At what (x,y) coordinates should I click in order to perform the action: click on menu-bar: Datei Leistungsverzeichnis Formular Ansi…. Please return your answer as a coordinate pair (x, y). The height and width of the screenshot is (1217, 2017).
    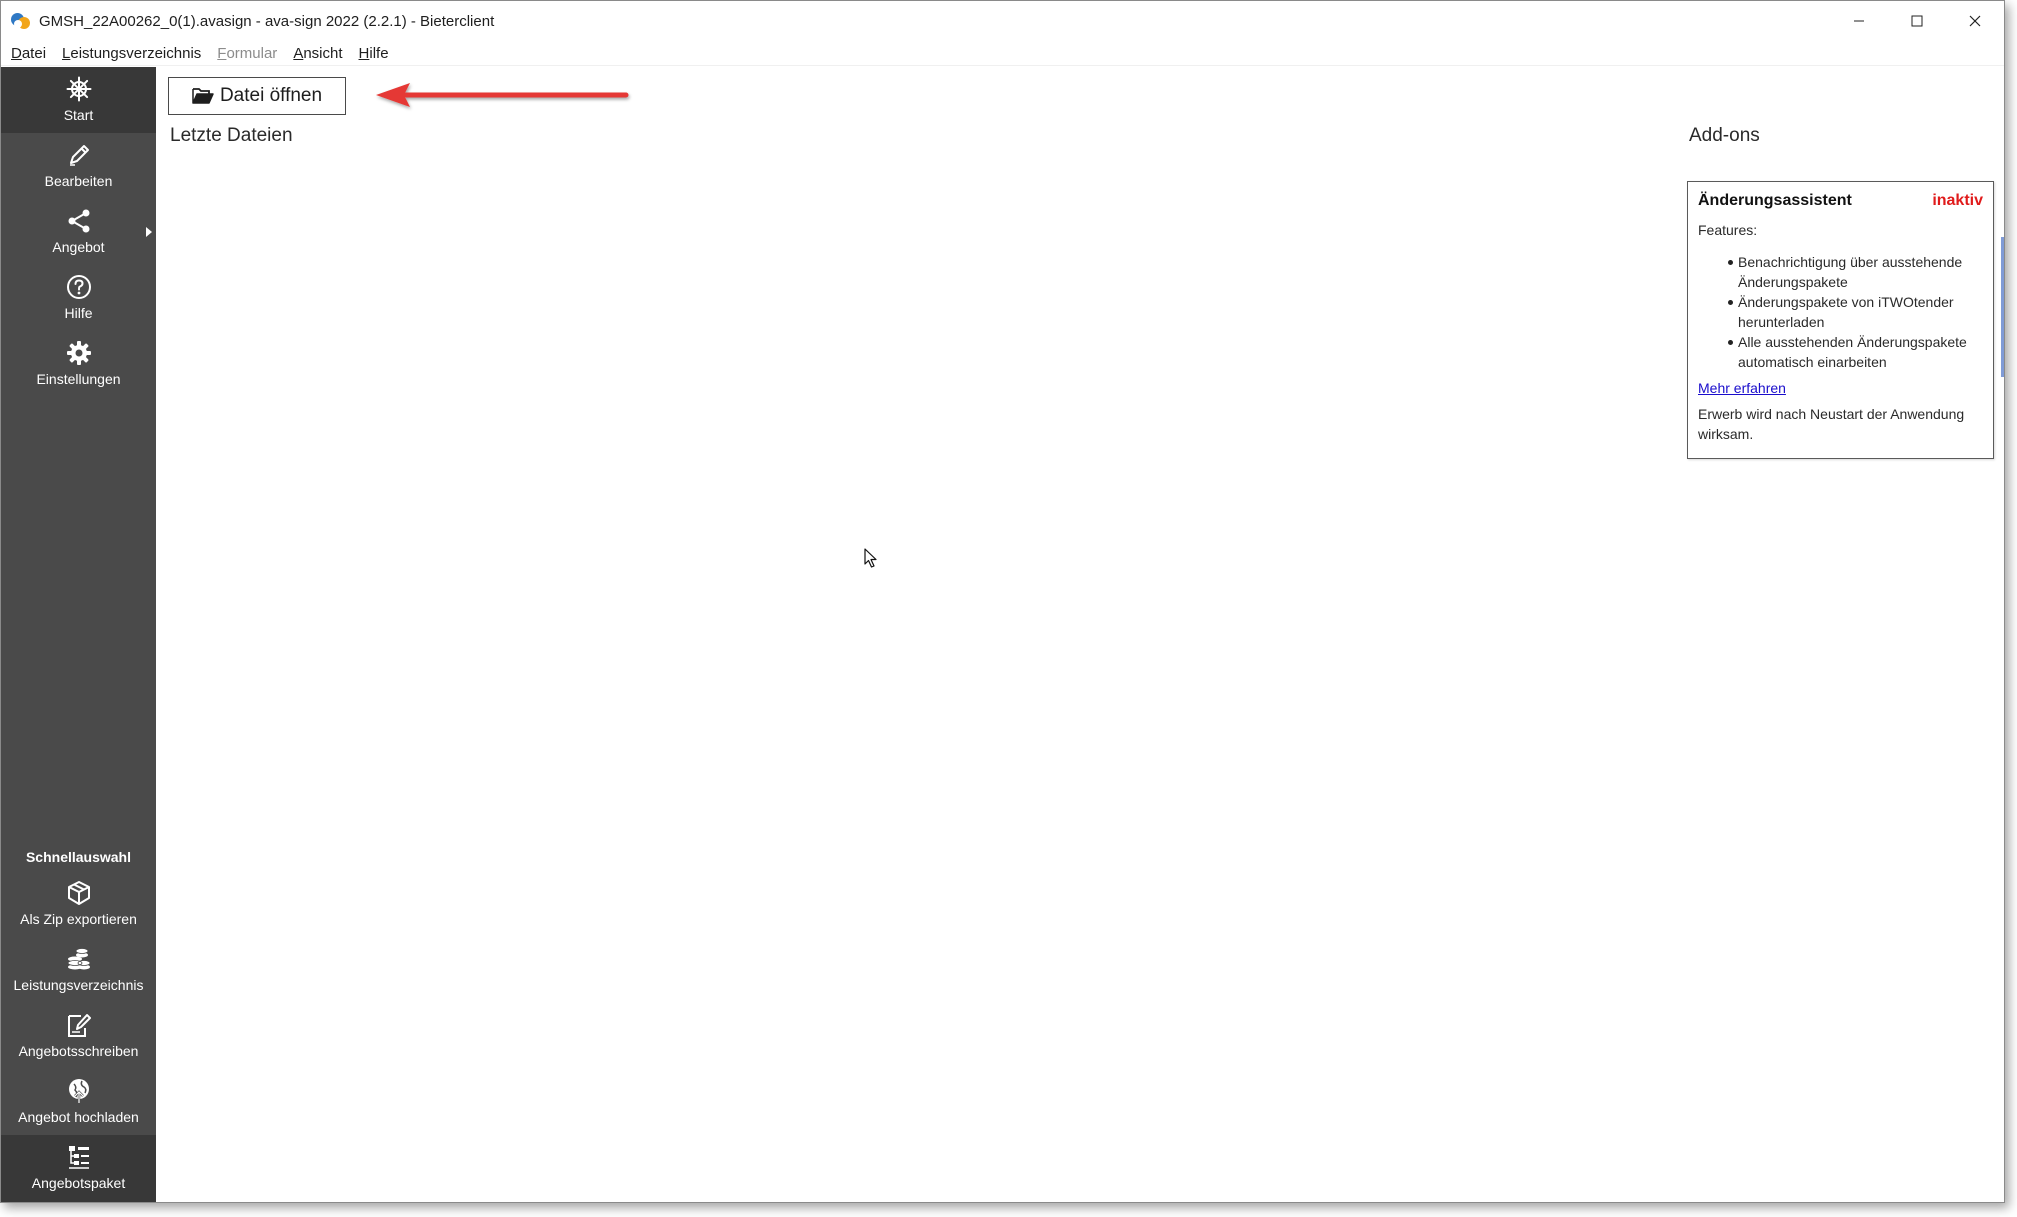
    Looking at the image, I should click on (1002, 53).